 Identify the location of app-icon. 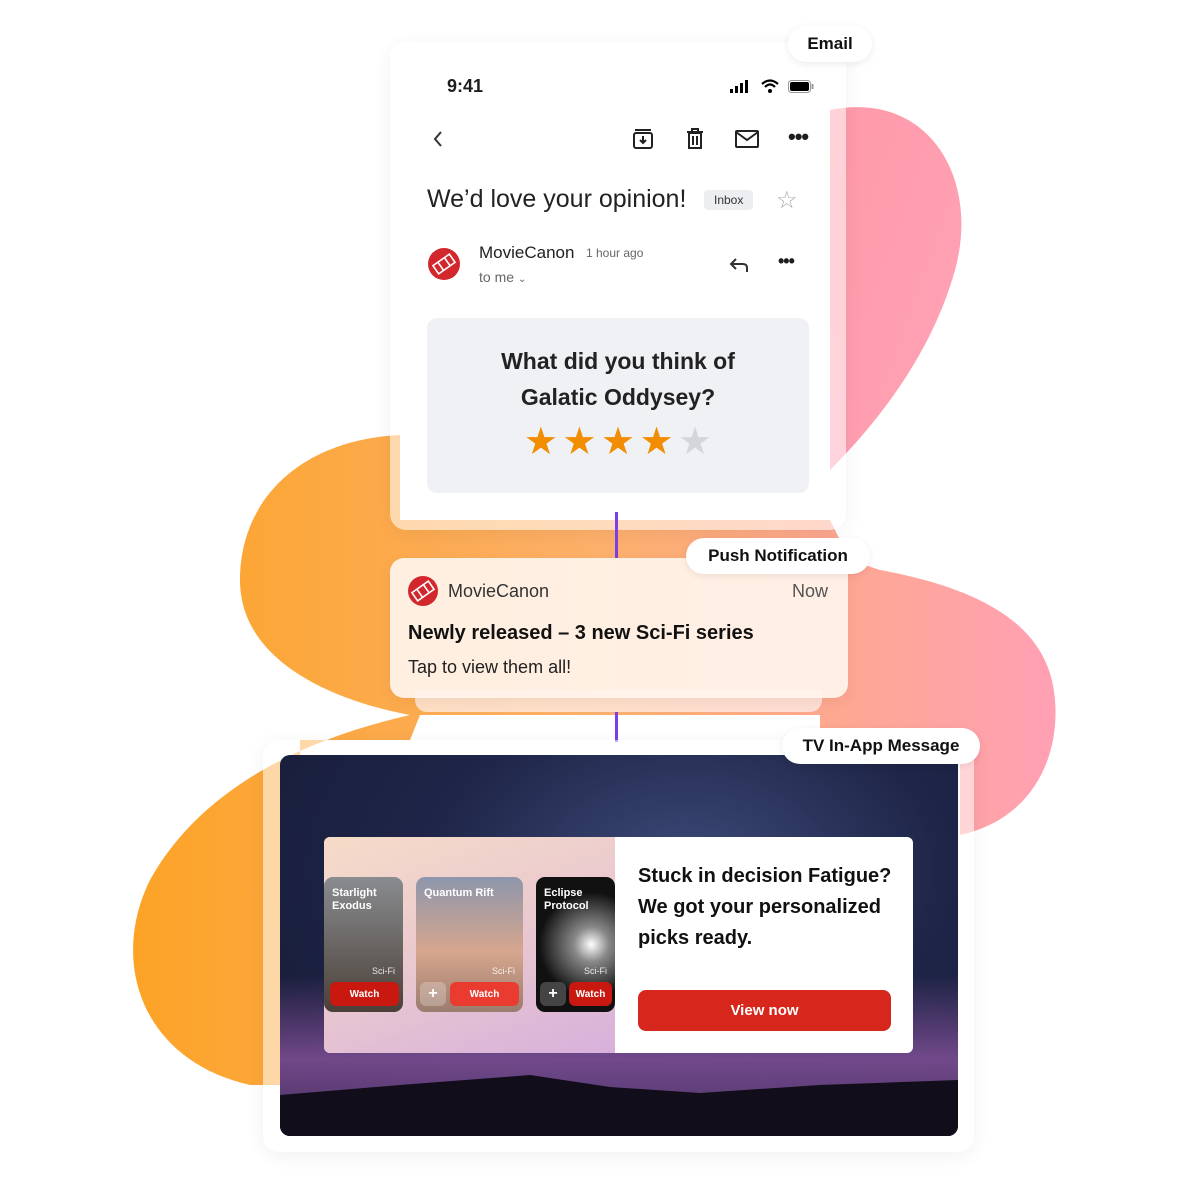
(423, 591).